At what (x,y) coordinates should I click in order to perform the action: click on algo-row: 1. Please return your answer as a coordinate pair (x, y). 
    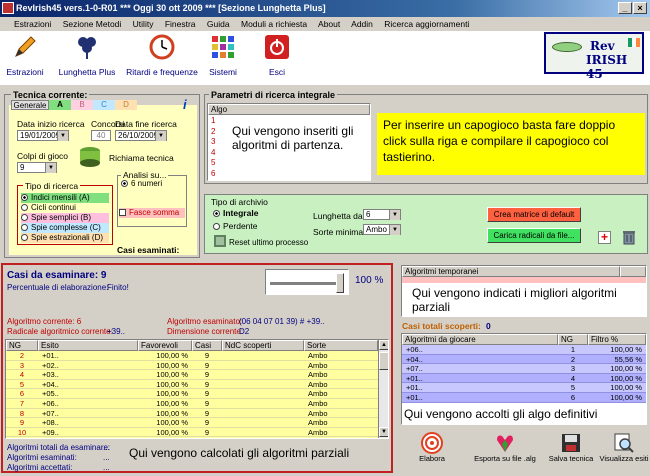
    Looking at the image, I should click on (213, 121).